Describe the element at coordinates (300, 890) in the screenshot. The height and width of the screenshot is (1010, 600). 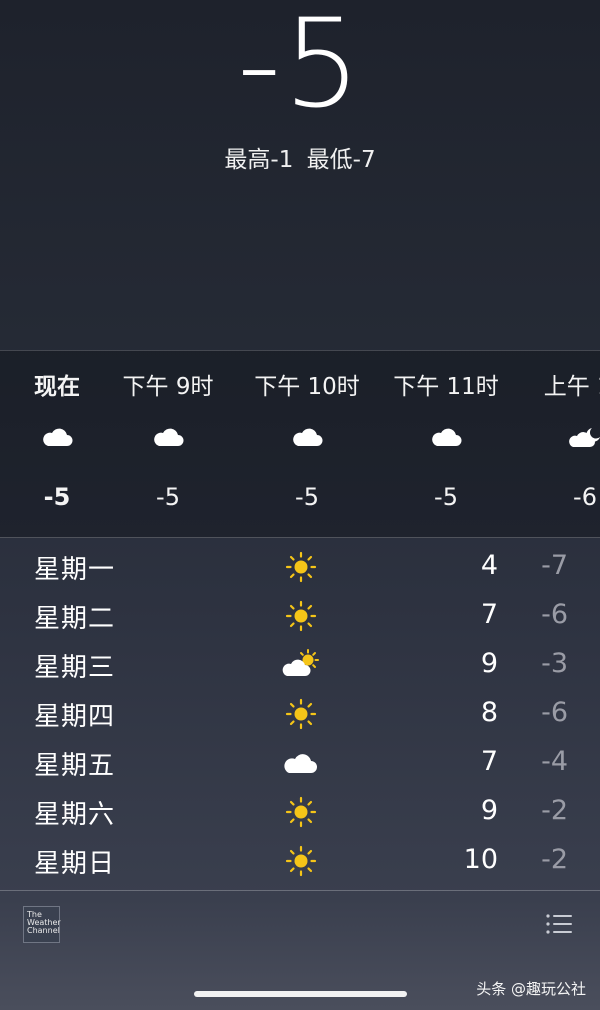
I see `footer-divider` at that location.